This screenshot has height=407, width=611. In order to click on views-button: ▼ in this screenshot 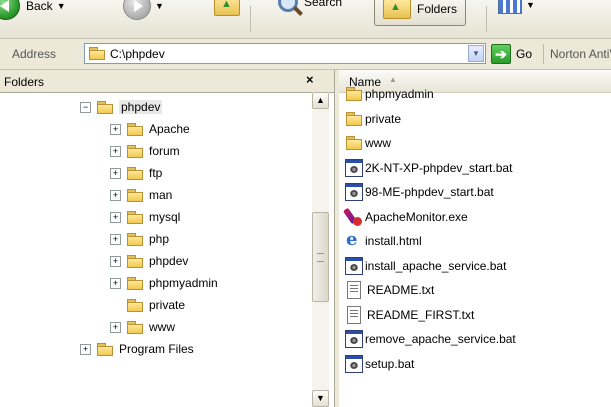, I will do `click(516, 7)`.